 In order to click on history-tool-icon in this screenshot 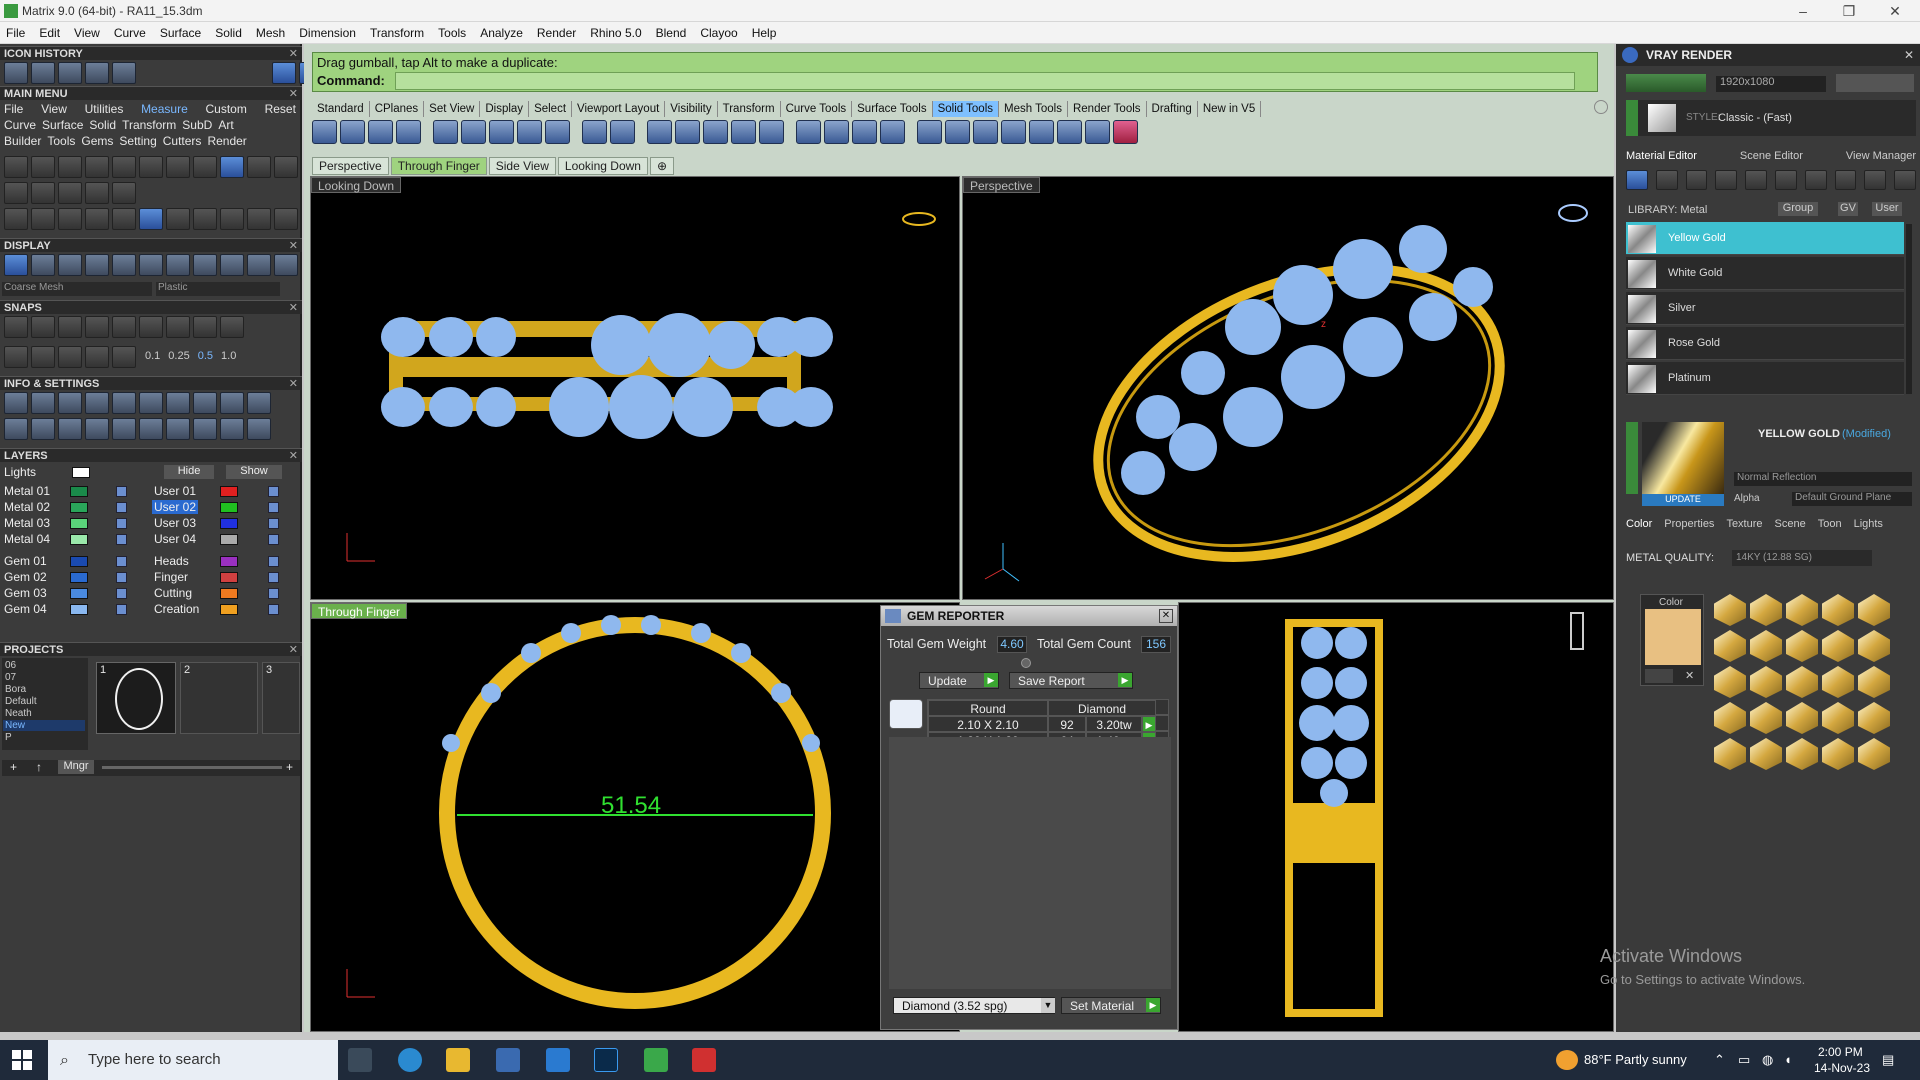, I will do `click(43, 73)`.